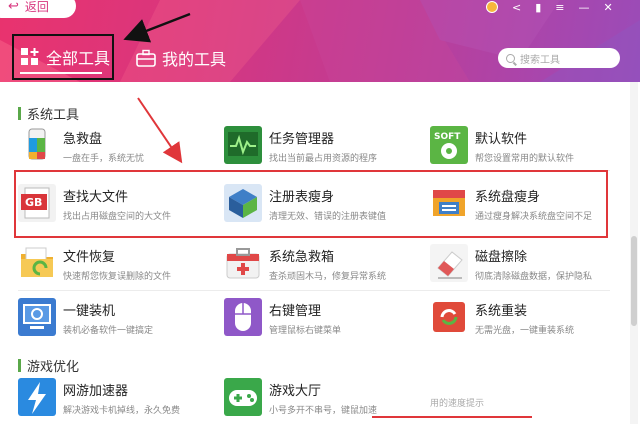  Describe the element at coordinates (323, 159) in the screenshot. I see `tool-desc: 找出当前最占用资源的程序` at that location.